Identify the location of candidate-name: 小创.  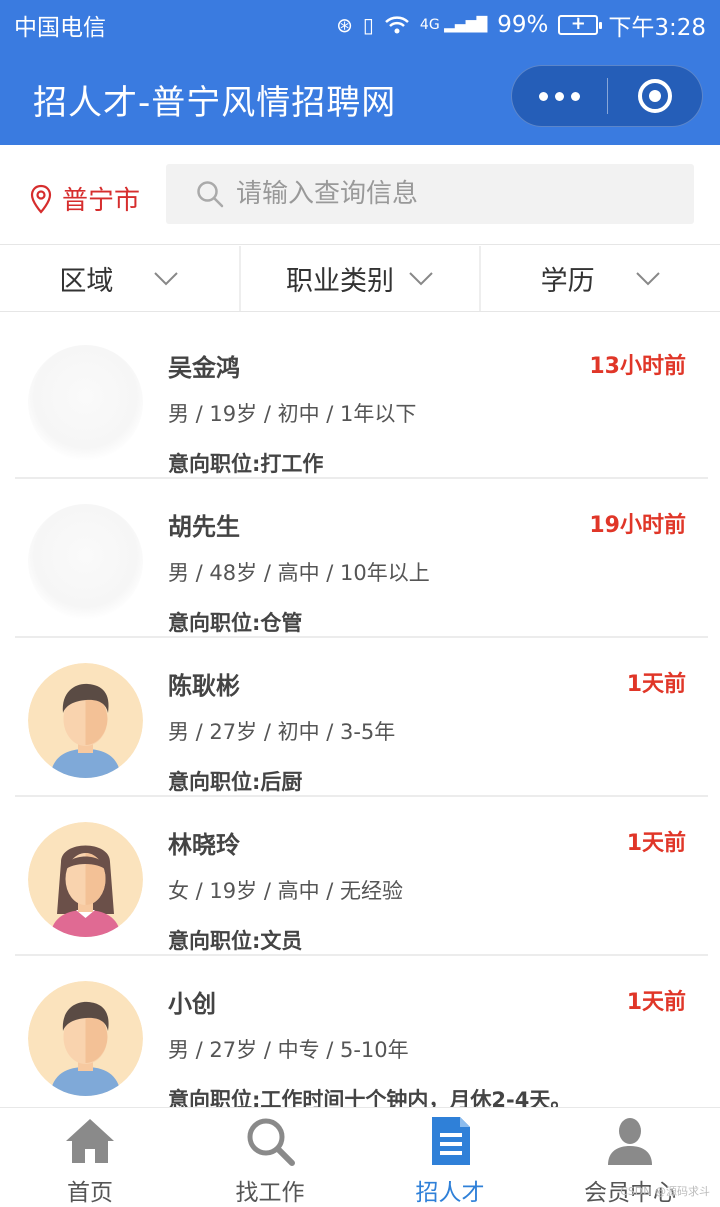
(192, 1004).